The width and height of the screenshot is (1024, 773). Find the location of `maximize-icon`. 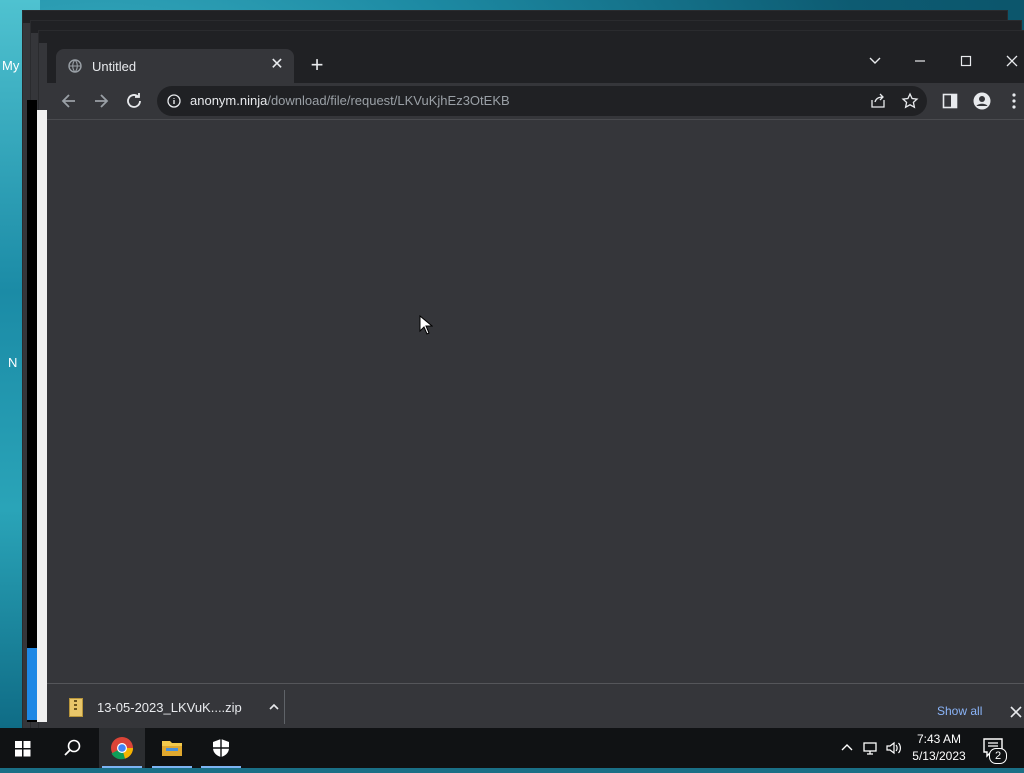

maximize-icon is located at coordinates (966, 61).